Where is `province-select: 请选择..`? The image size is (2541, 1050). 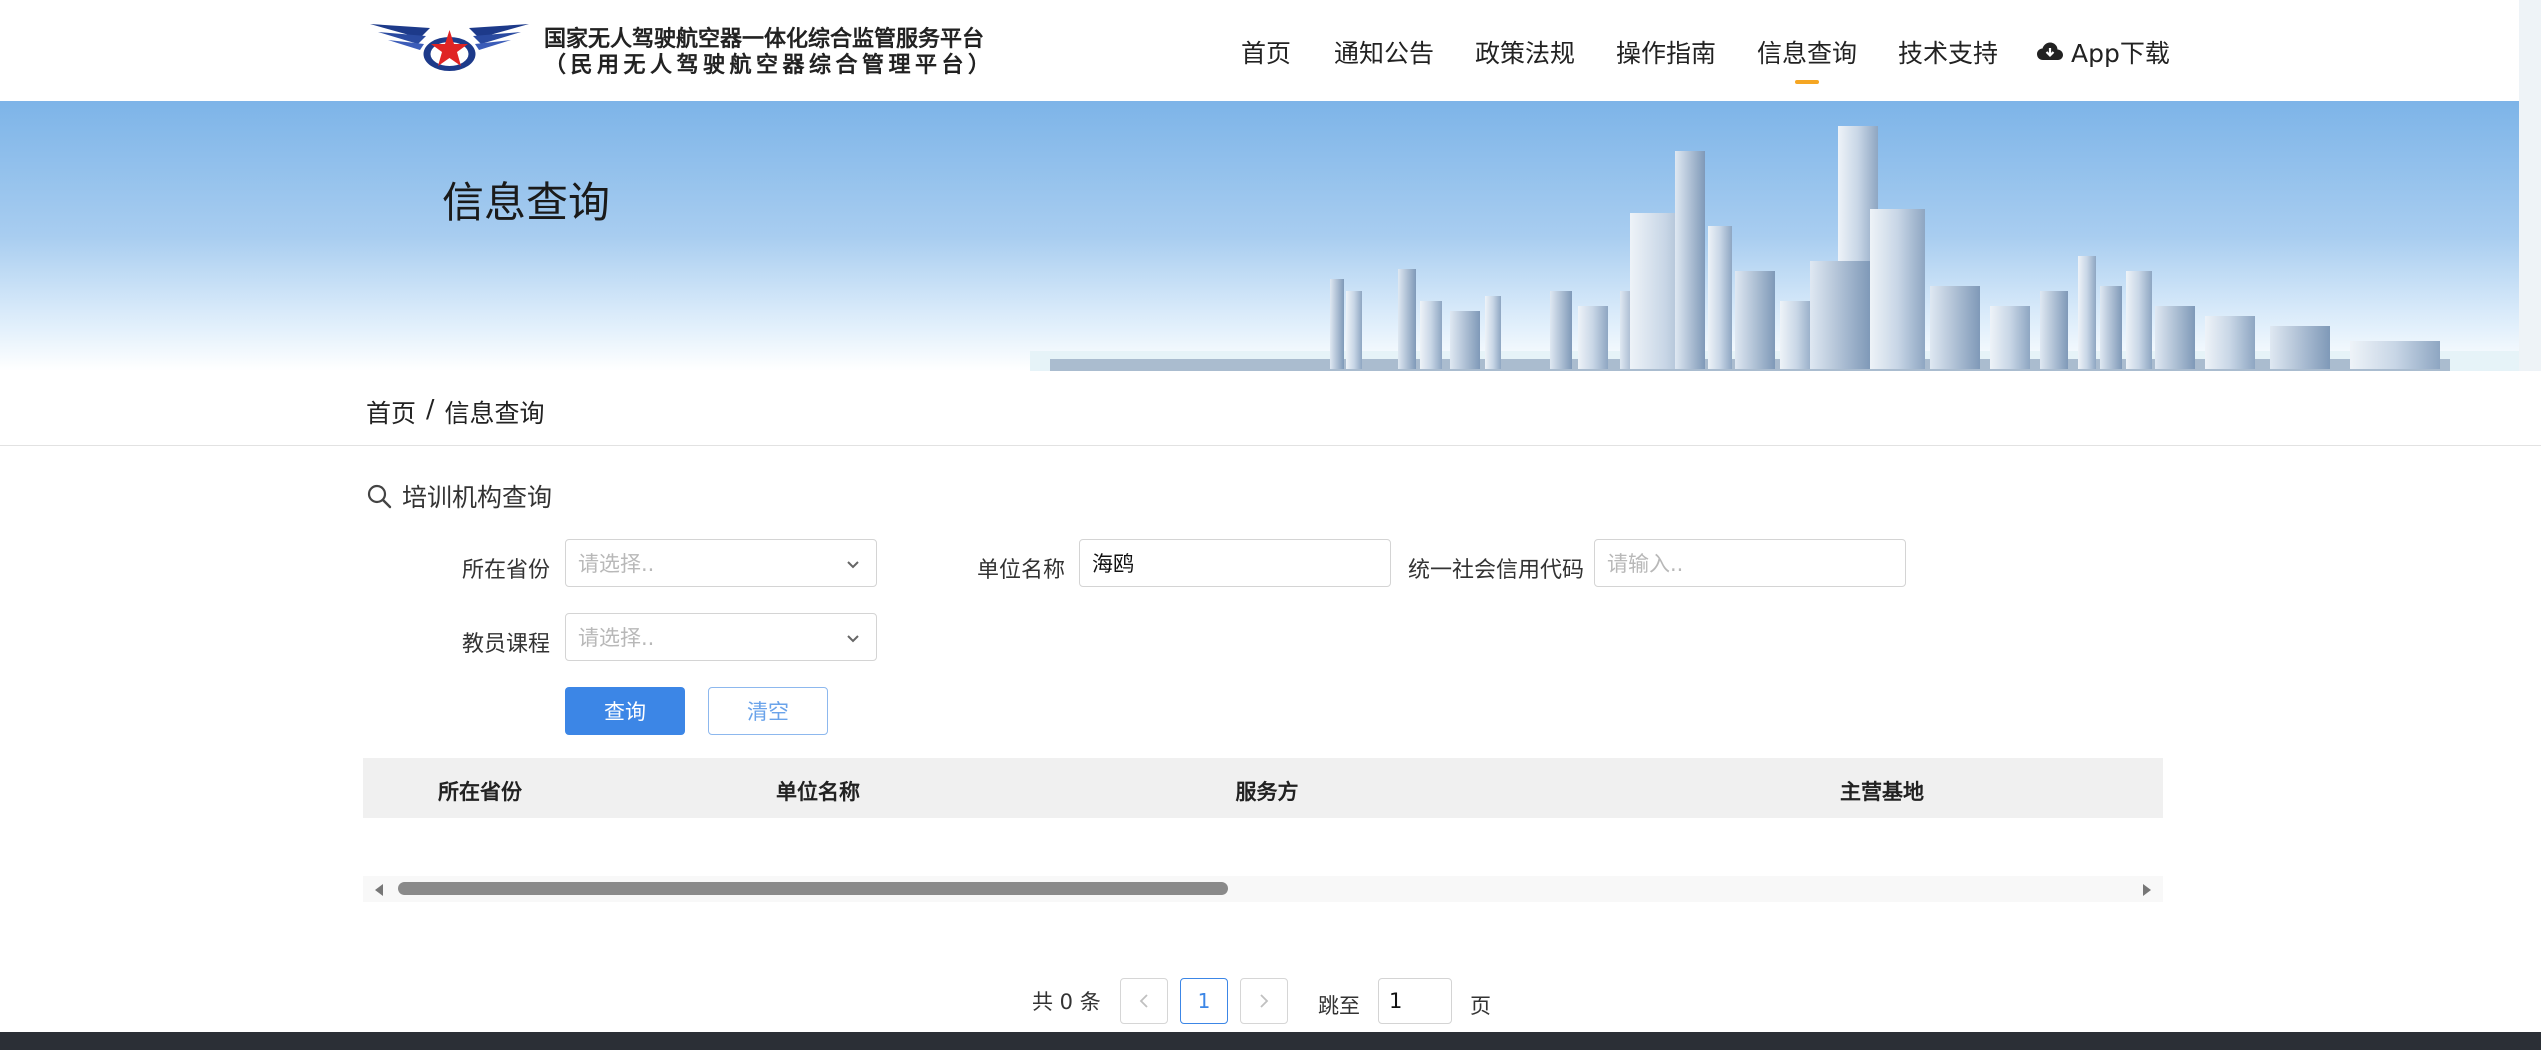 province-select: 请选择.. is located at coordinates (721, 563).